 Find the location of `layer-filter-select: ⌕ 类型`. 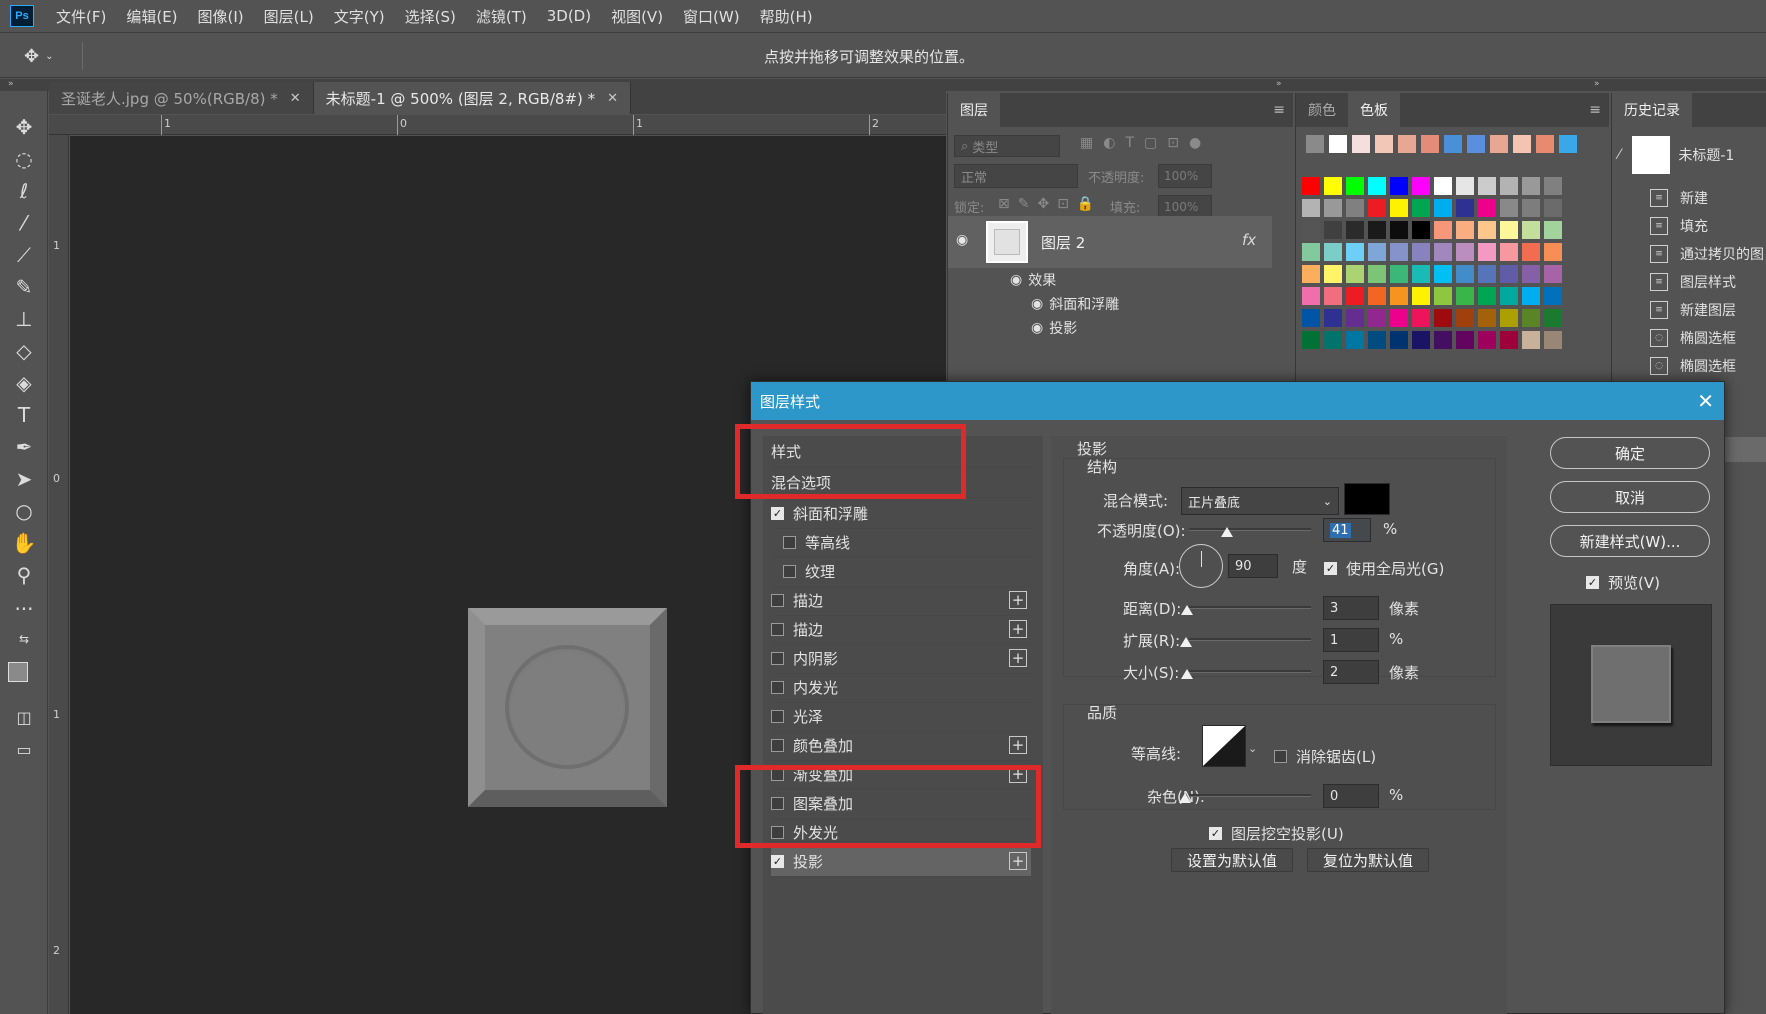

layer-filter-select: ⌕ 类型 is located at coordinates (1007, 146).